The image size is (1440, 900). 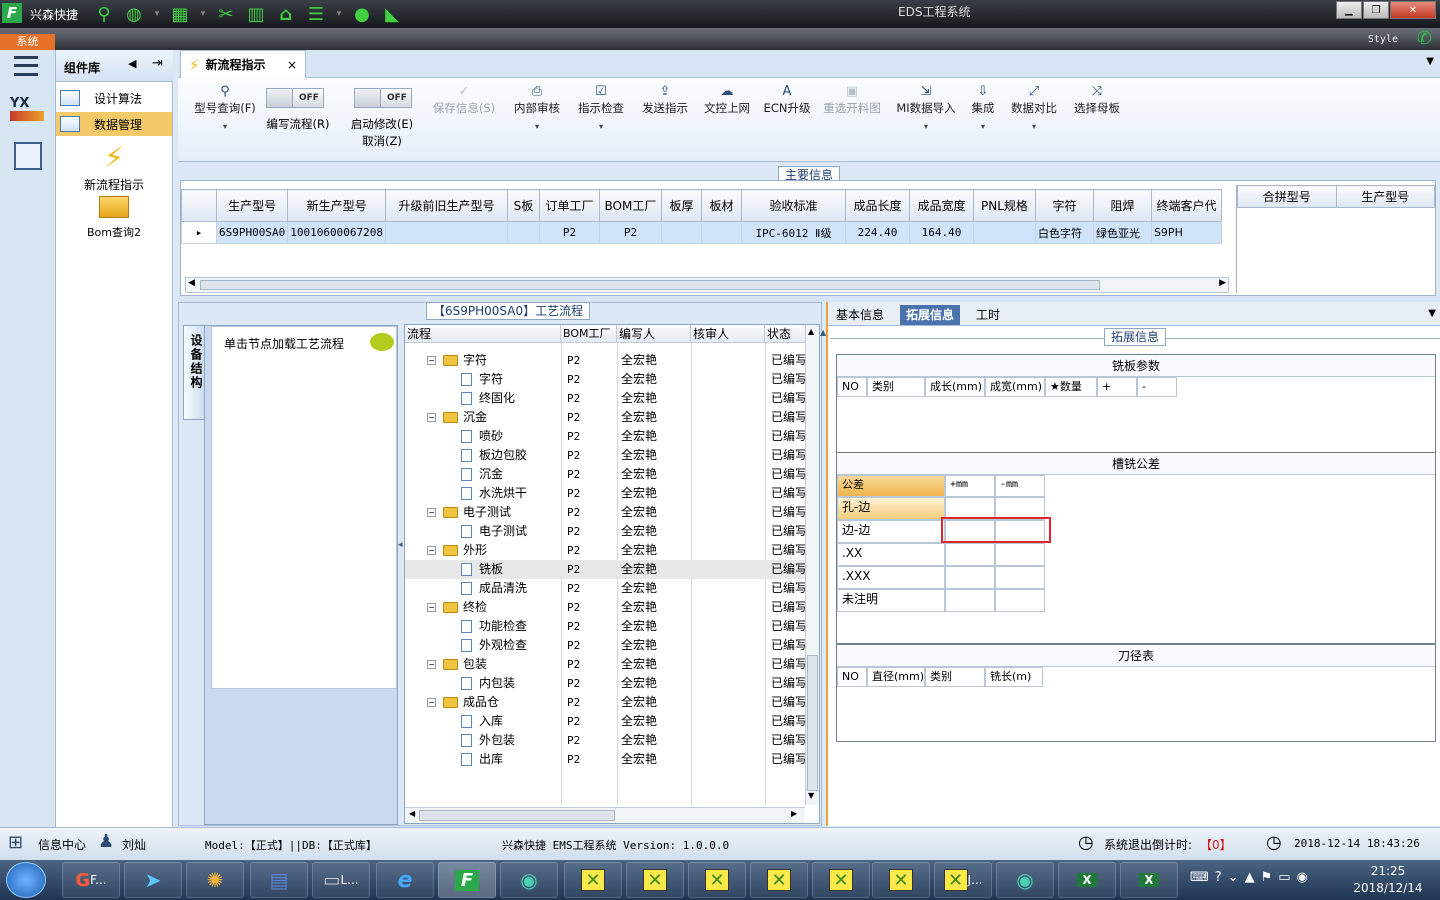 I want to click on chart-icon: ◣, so click(x=392, y=14).